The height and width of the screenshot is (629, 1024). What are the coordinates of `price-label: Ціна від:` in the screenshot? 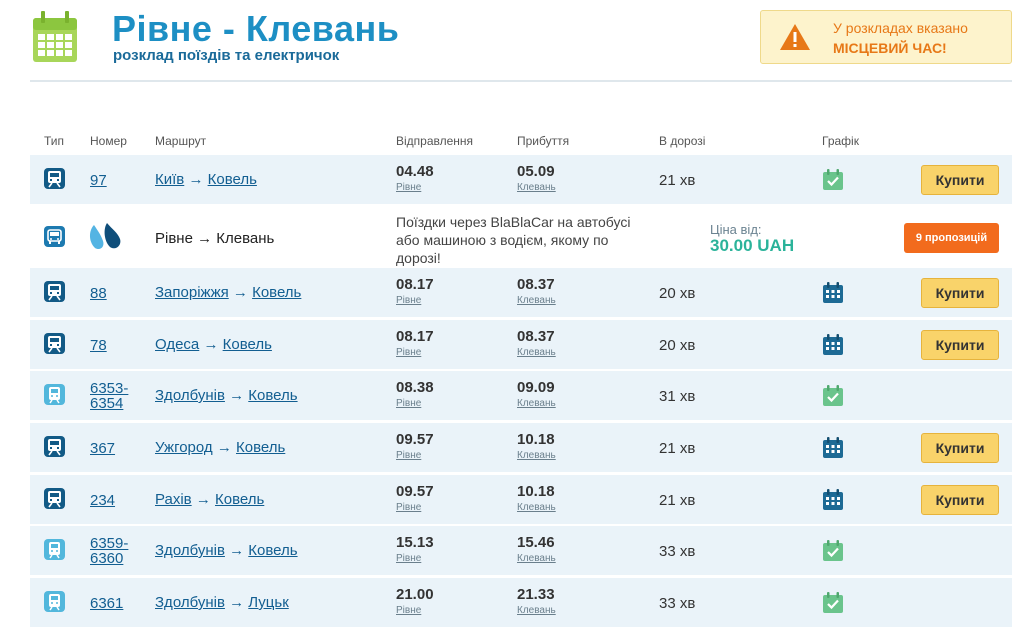 It's located at (736, 229).